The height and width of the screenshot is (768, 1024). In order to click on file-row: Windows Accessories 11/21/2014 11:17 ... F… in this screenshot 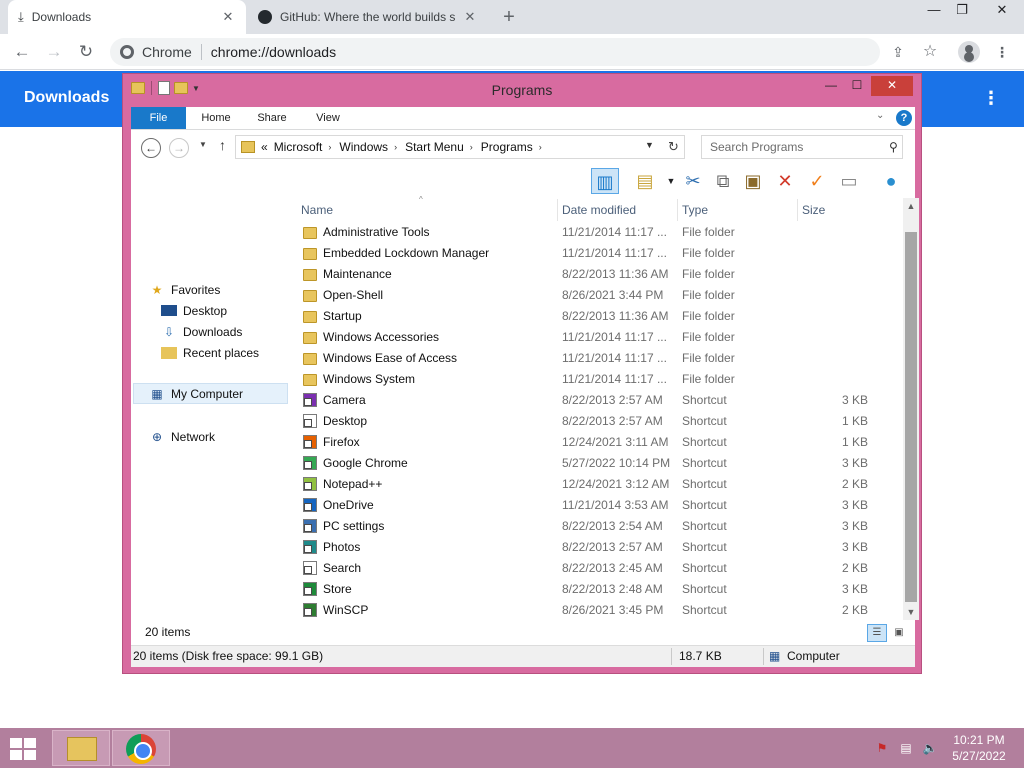, I will do `click(592, 337)`.